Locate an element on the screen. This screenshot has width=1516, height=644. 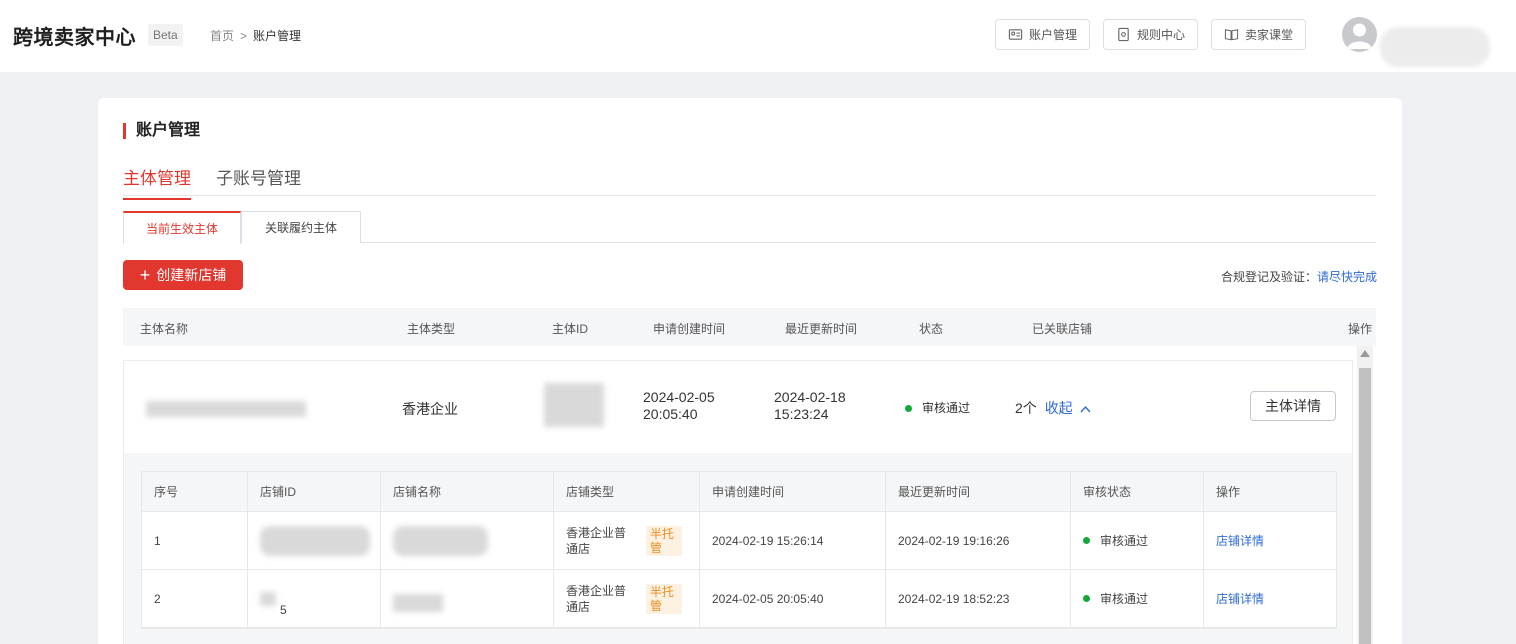
chevron-up-icon is located at coordinates (1085, 409).